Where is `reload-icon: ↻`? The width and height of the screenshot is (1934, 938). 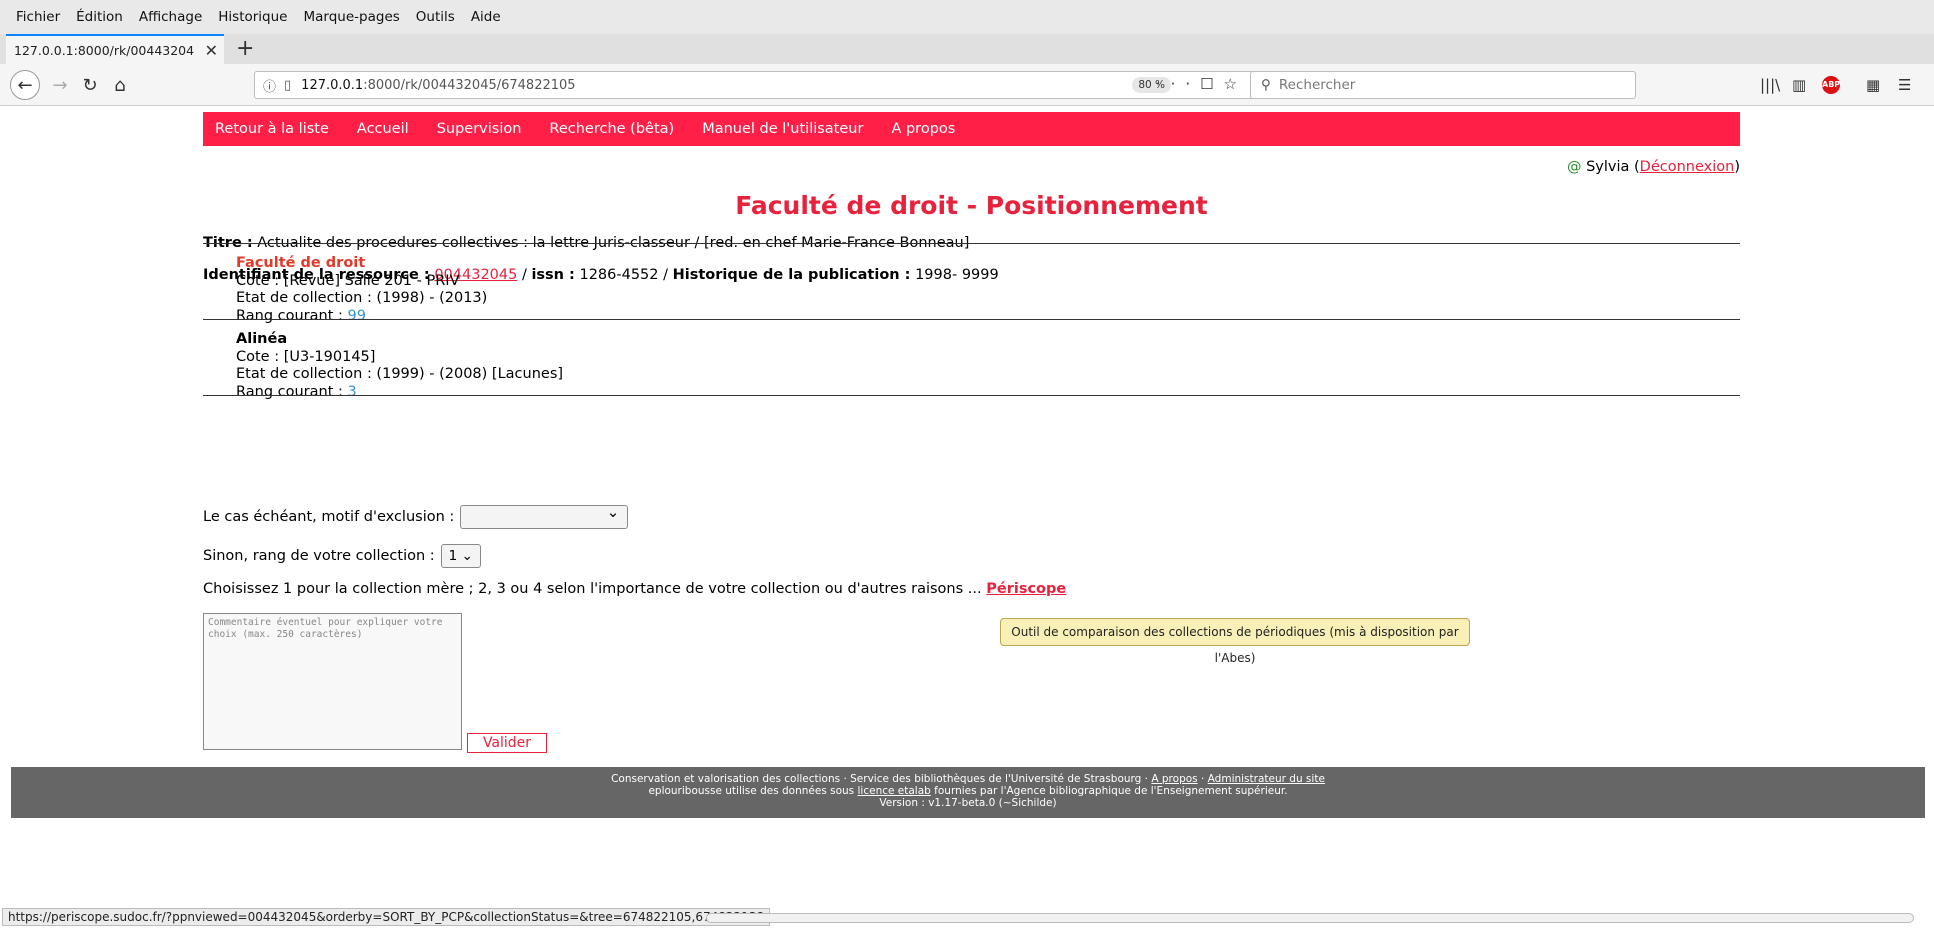 reload-icon: ↻ is located at coordinates (90, 85).